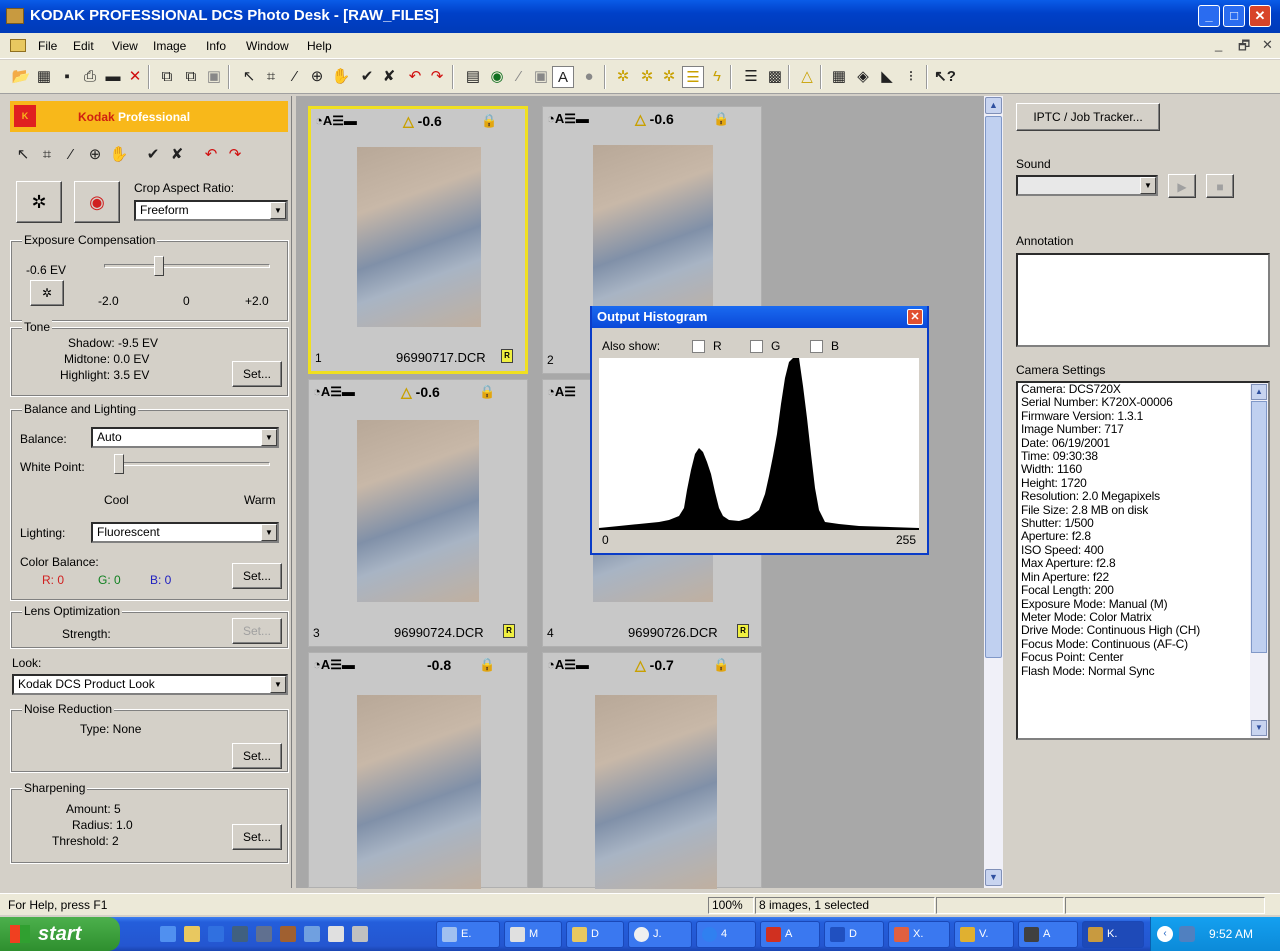 The height and width of the screenshot is (951, 1280). I want to click on check-icon: ✔, so click(367, 77).